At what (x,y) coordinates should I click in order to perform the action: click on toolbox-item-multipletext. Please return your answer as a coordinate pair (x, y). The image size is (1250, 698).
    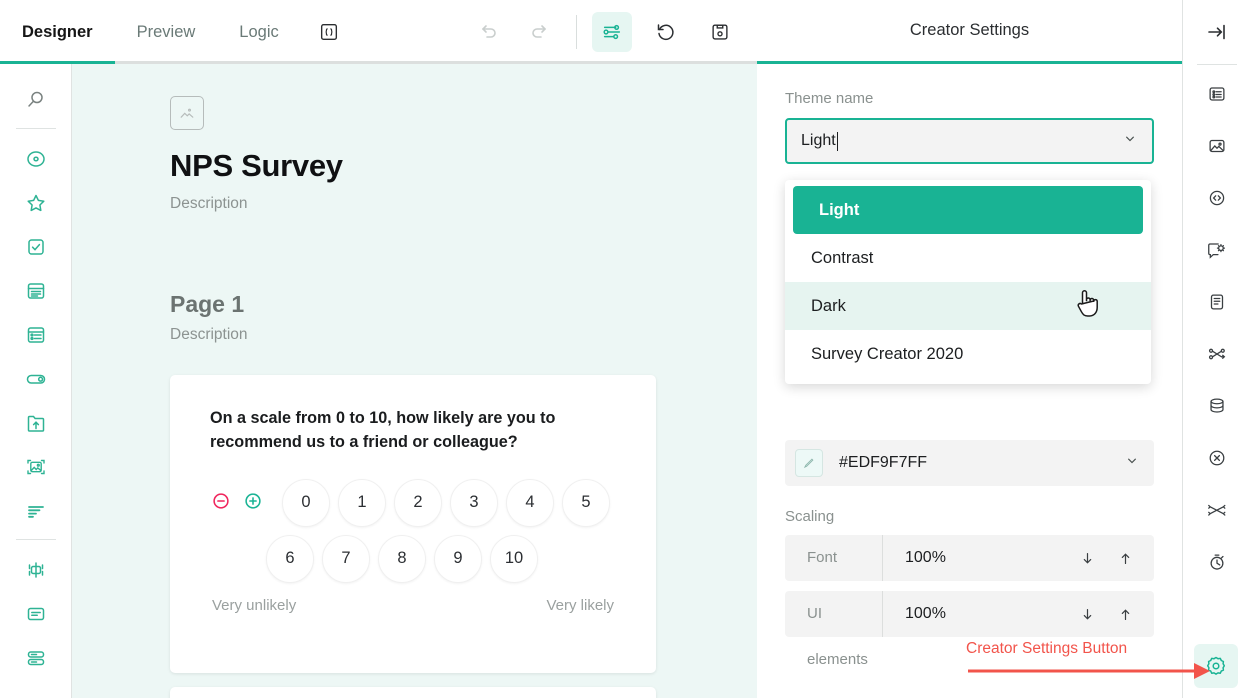
    Looking at the image, I should click on (36, 658).